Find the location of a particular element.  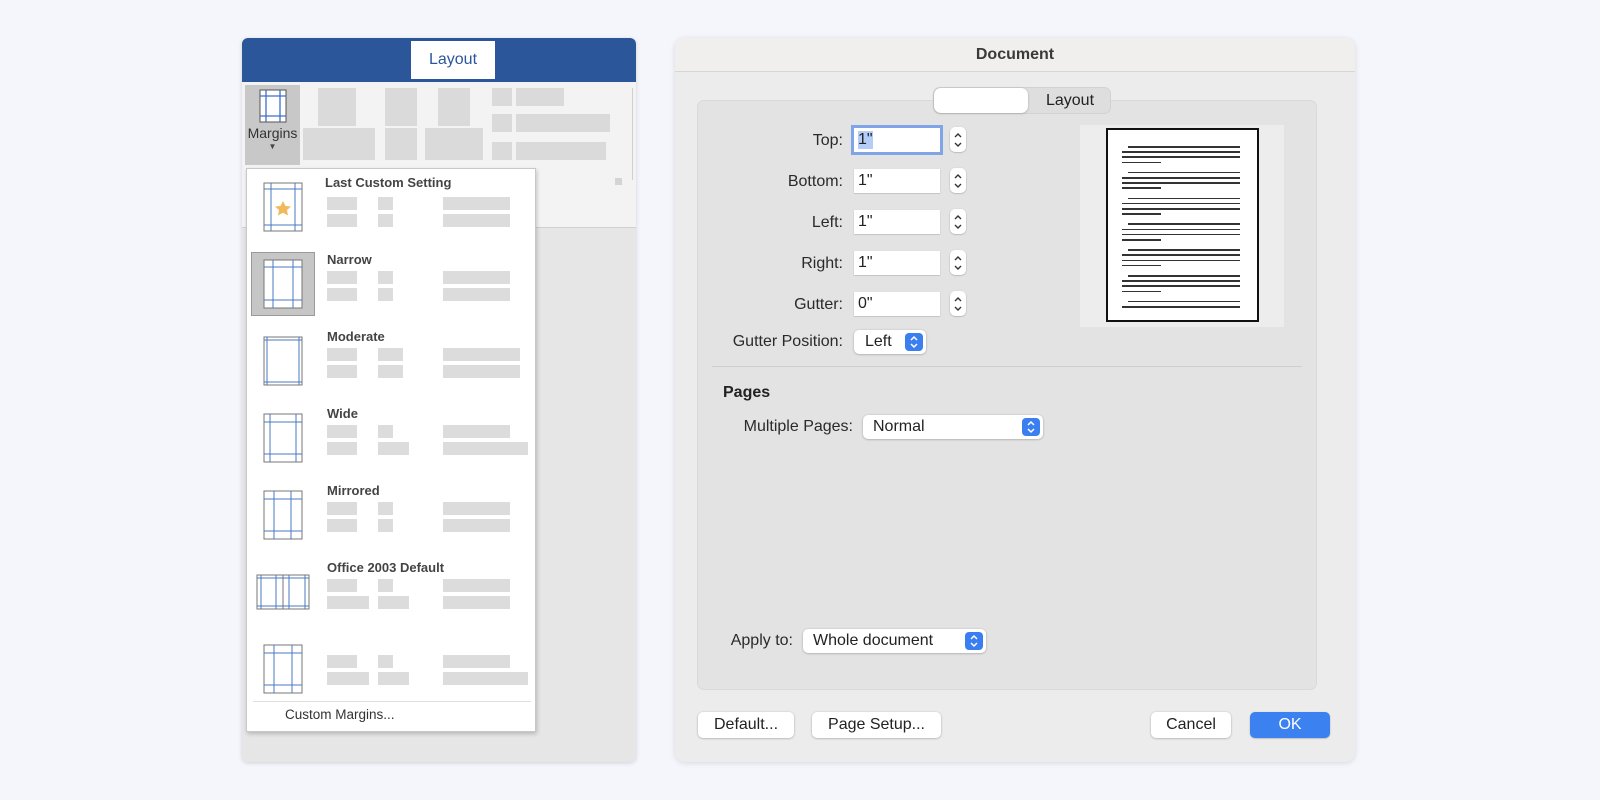

preset-office-2003-default: Office 2003 Default is located at coordinates (391, 594).